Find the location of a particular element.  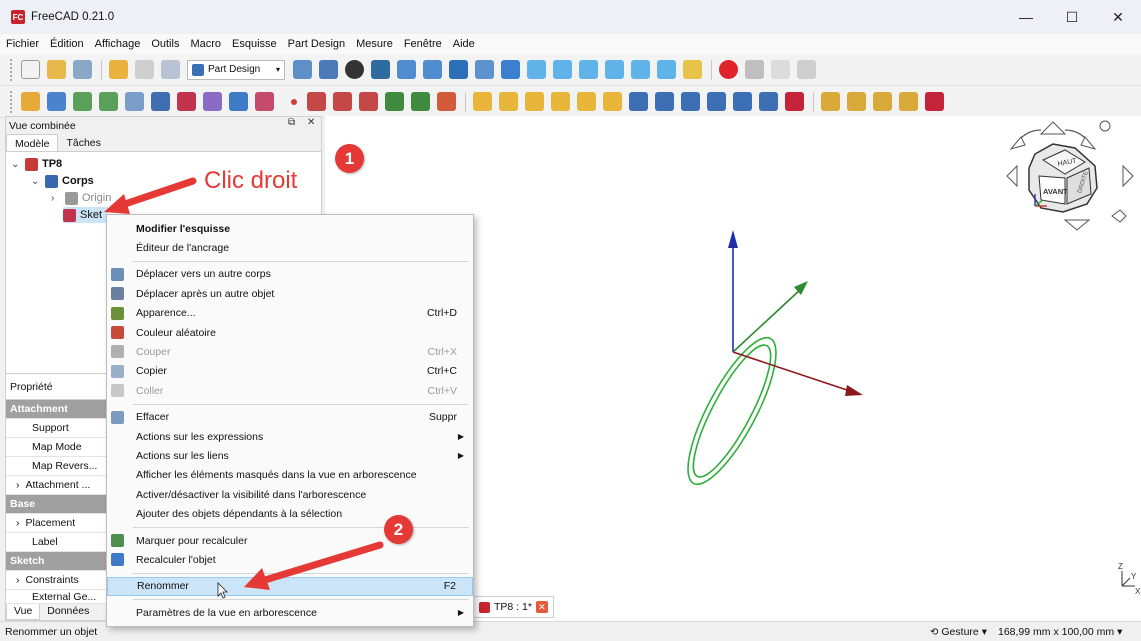

datum-line-icon is located at coordinates (316, 101).